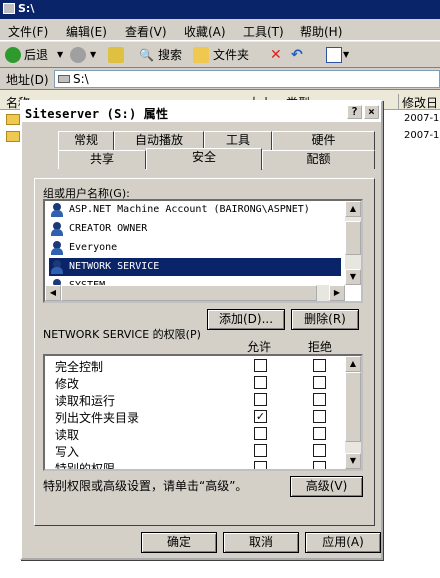 The image size is (440, 578). What do you see at coordinates (263, 31) in the screenshot?
I see `menu-tools: 工具(T)` at bounding box center [263, 31].